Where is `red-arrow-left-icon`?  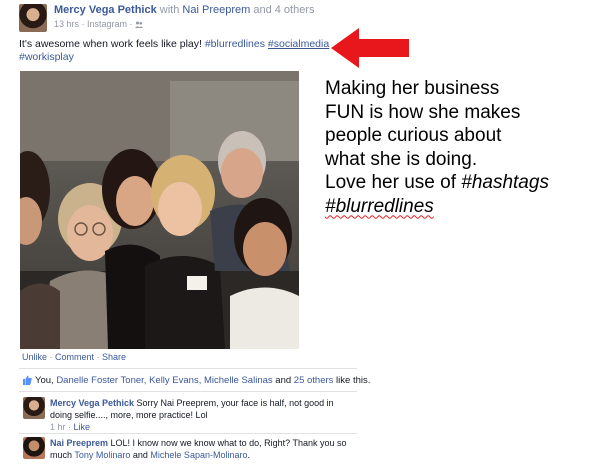
red-arrow-left-icon is located at coordinates (371, 50).